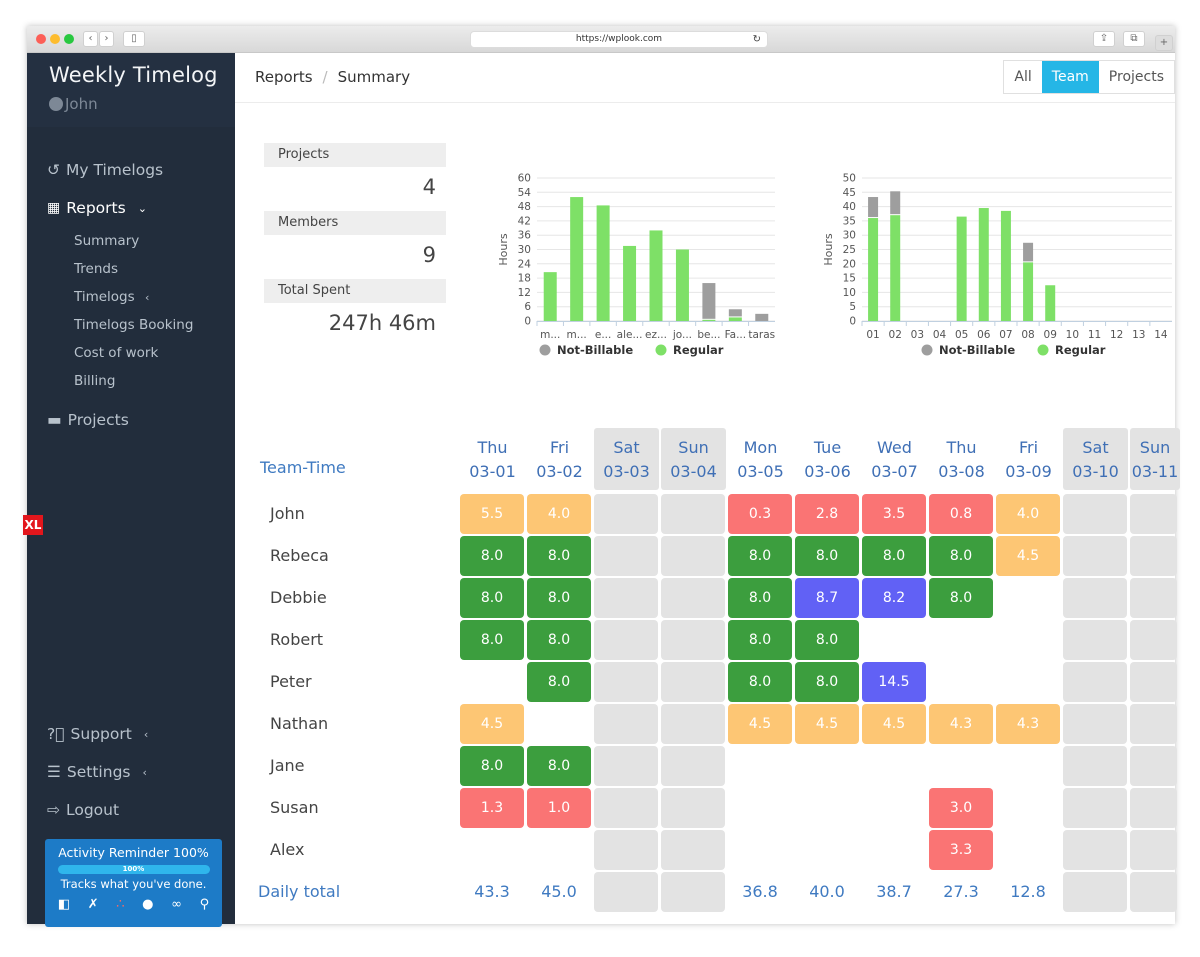 The width and height of the screenshot is (1200, 957). I want to click on sidebar-subitem-timelogs-booking: Timelogs Booking, so click(131, 325).